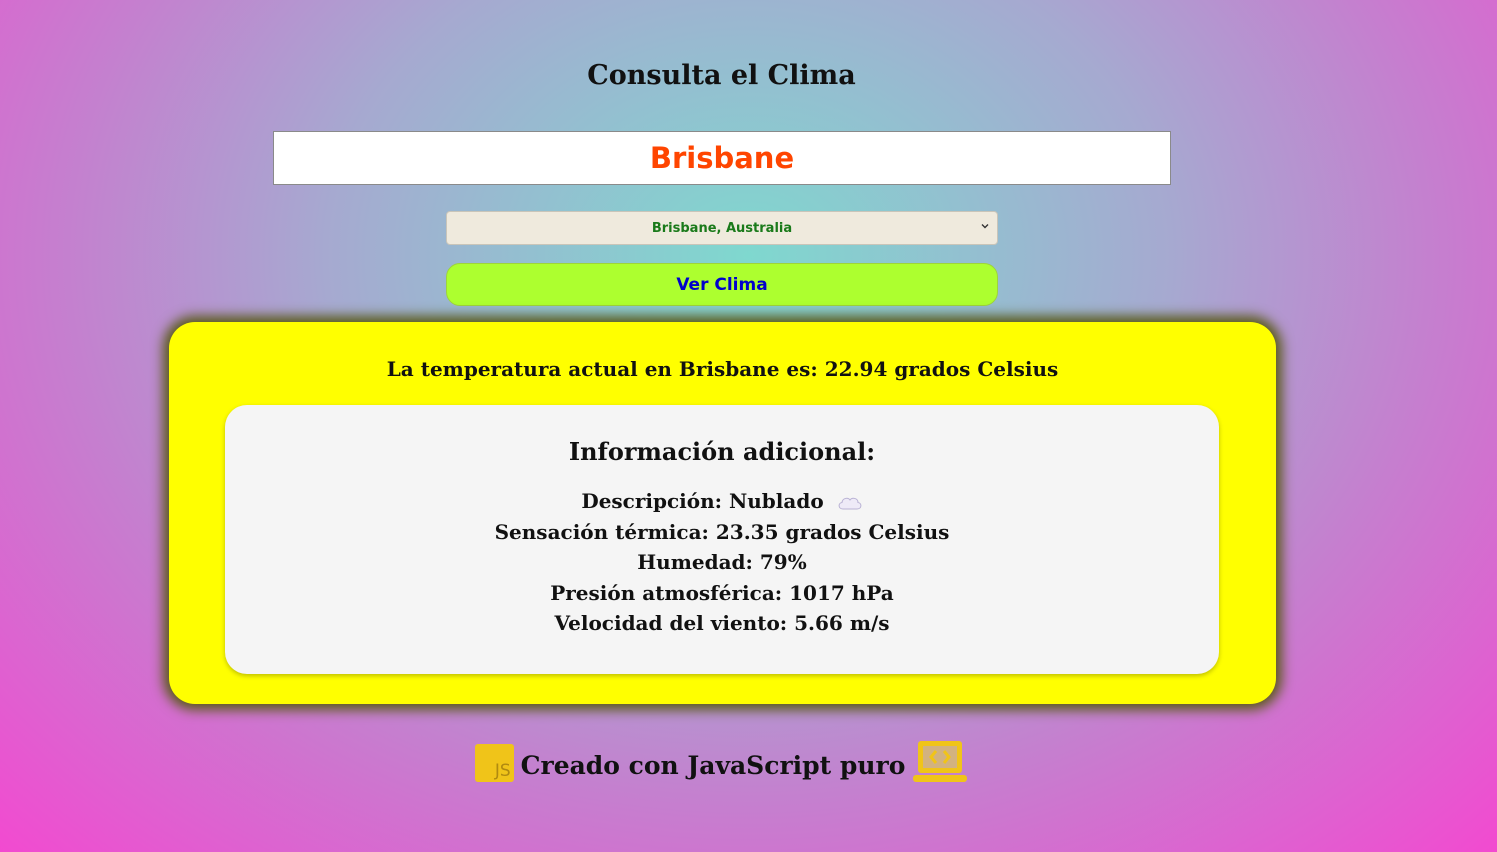 The width and height of the screenshot is (1497, 852). What do you see at coordinates (985, 226) in the screenshot?
I see `chevron-down-icon` at bounding box center [985, 226].